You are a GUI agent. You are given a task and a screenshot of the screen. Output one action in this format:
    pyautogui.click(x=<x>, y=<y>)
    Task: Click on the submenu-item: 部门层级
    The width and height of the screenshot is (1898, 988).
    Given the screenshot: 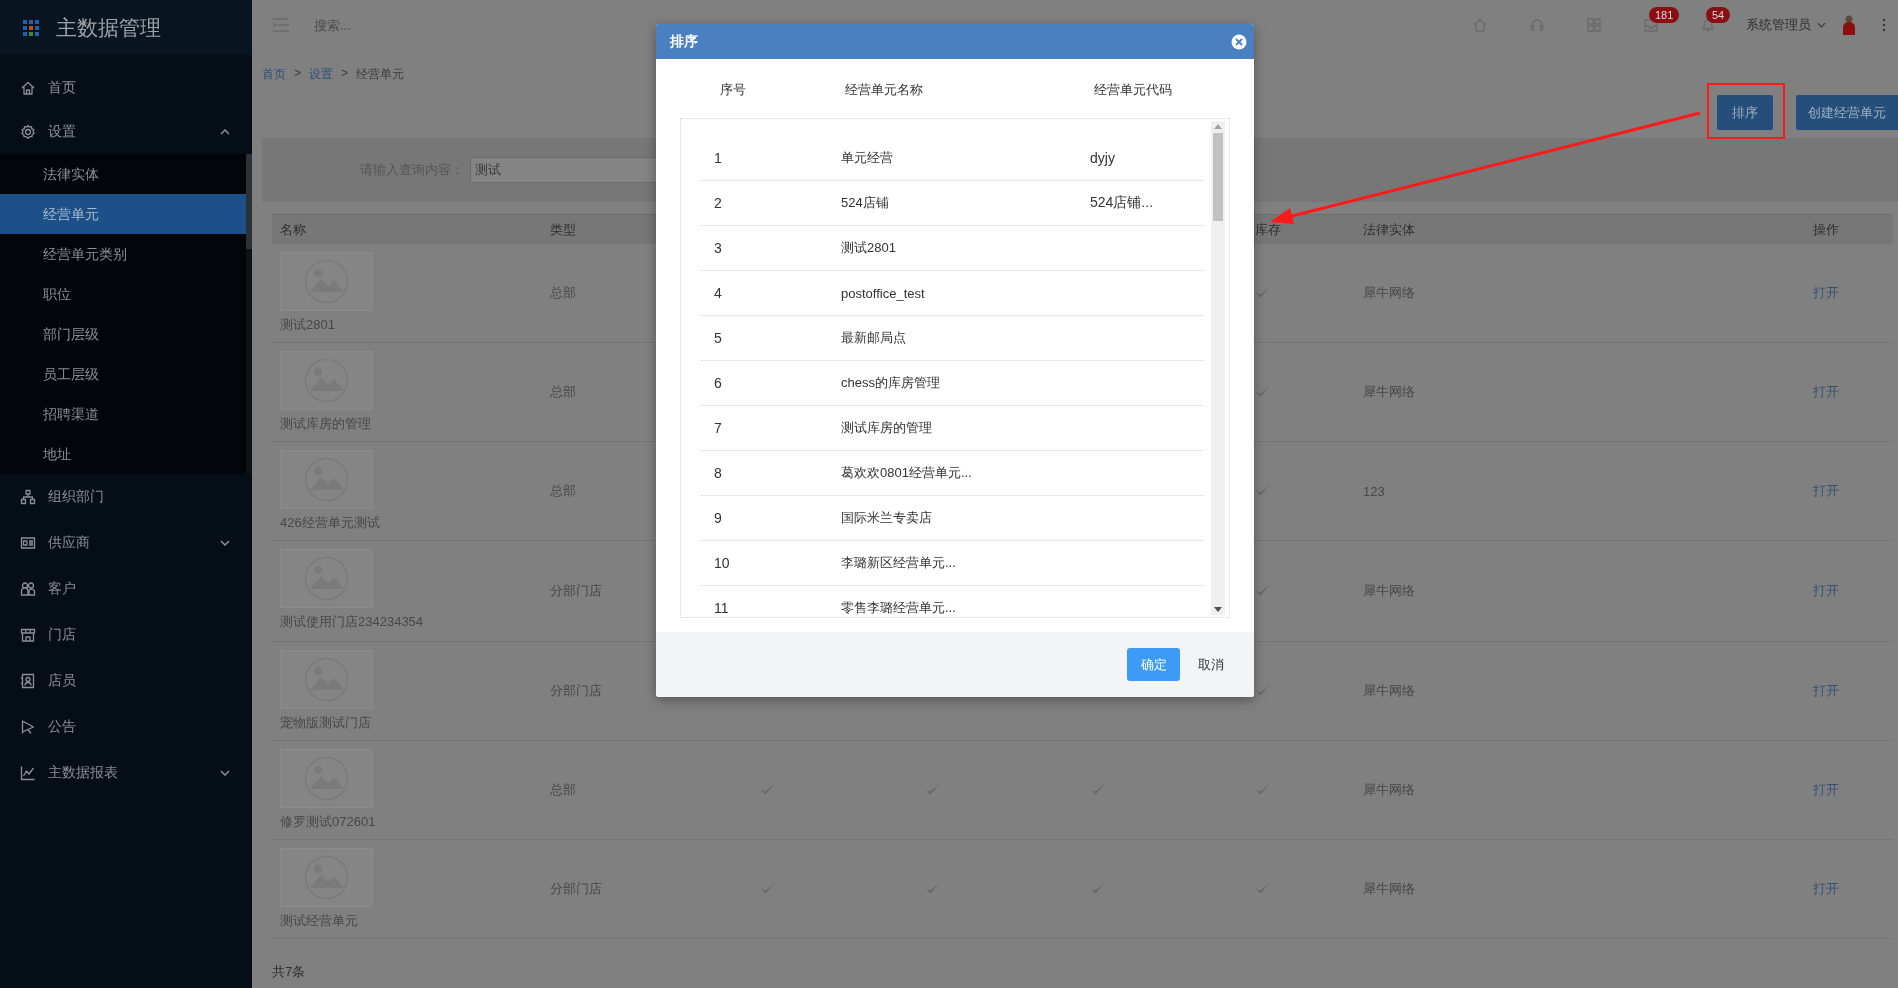 What is the action you would take?
    pyautogui.click(x=123, y=334)
    